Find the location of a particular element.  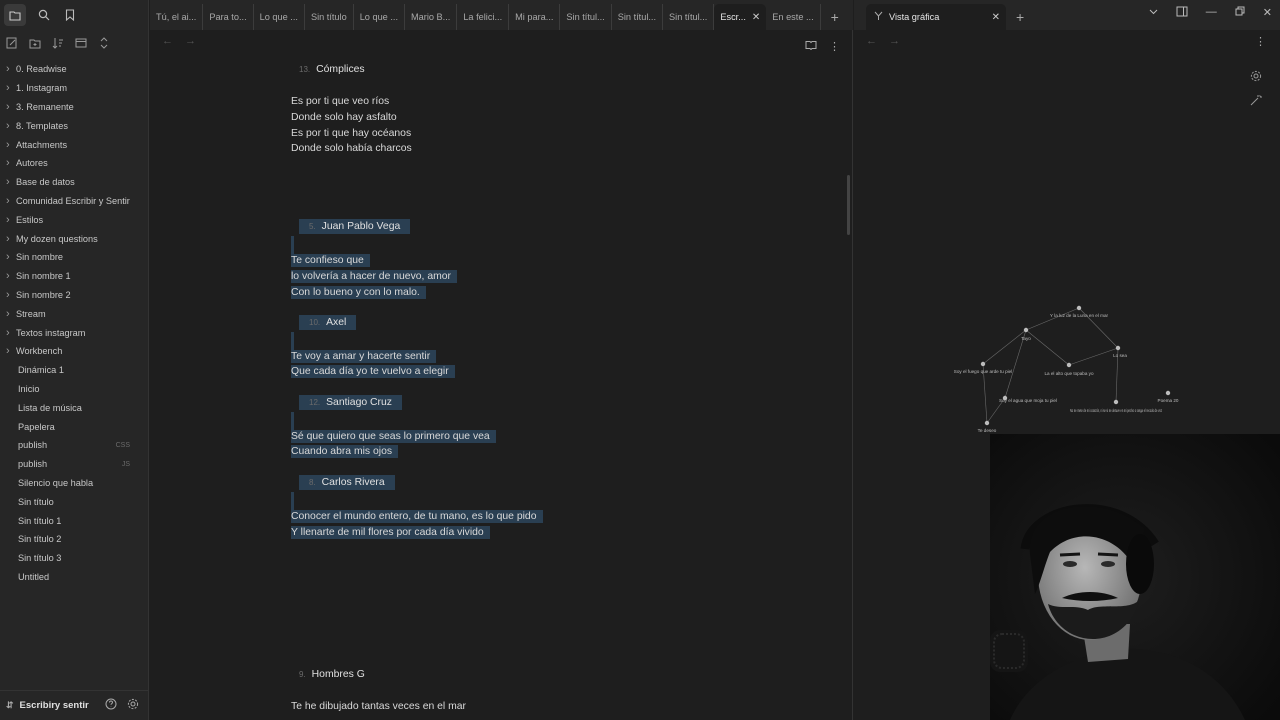

sidebar-folder: › My dozen questions is located at coordinates (74, 238).